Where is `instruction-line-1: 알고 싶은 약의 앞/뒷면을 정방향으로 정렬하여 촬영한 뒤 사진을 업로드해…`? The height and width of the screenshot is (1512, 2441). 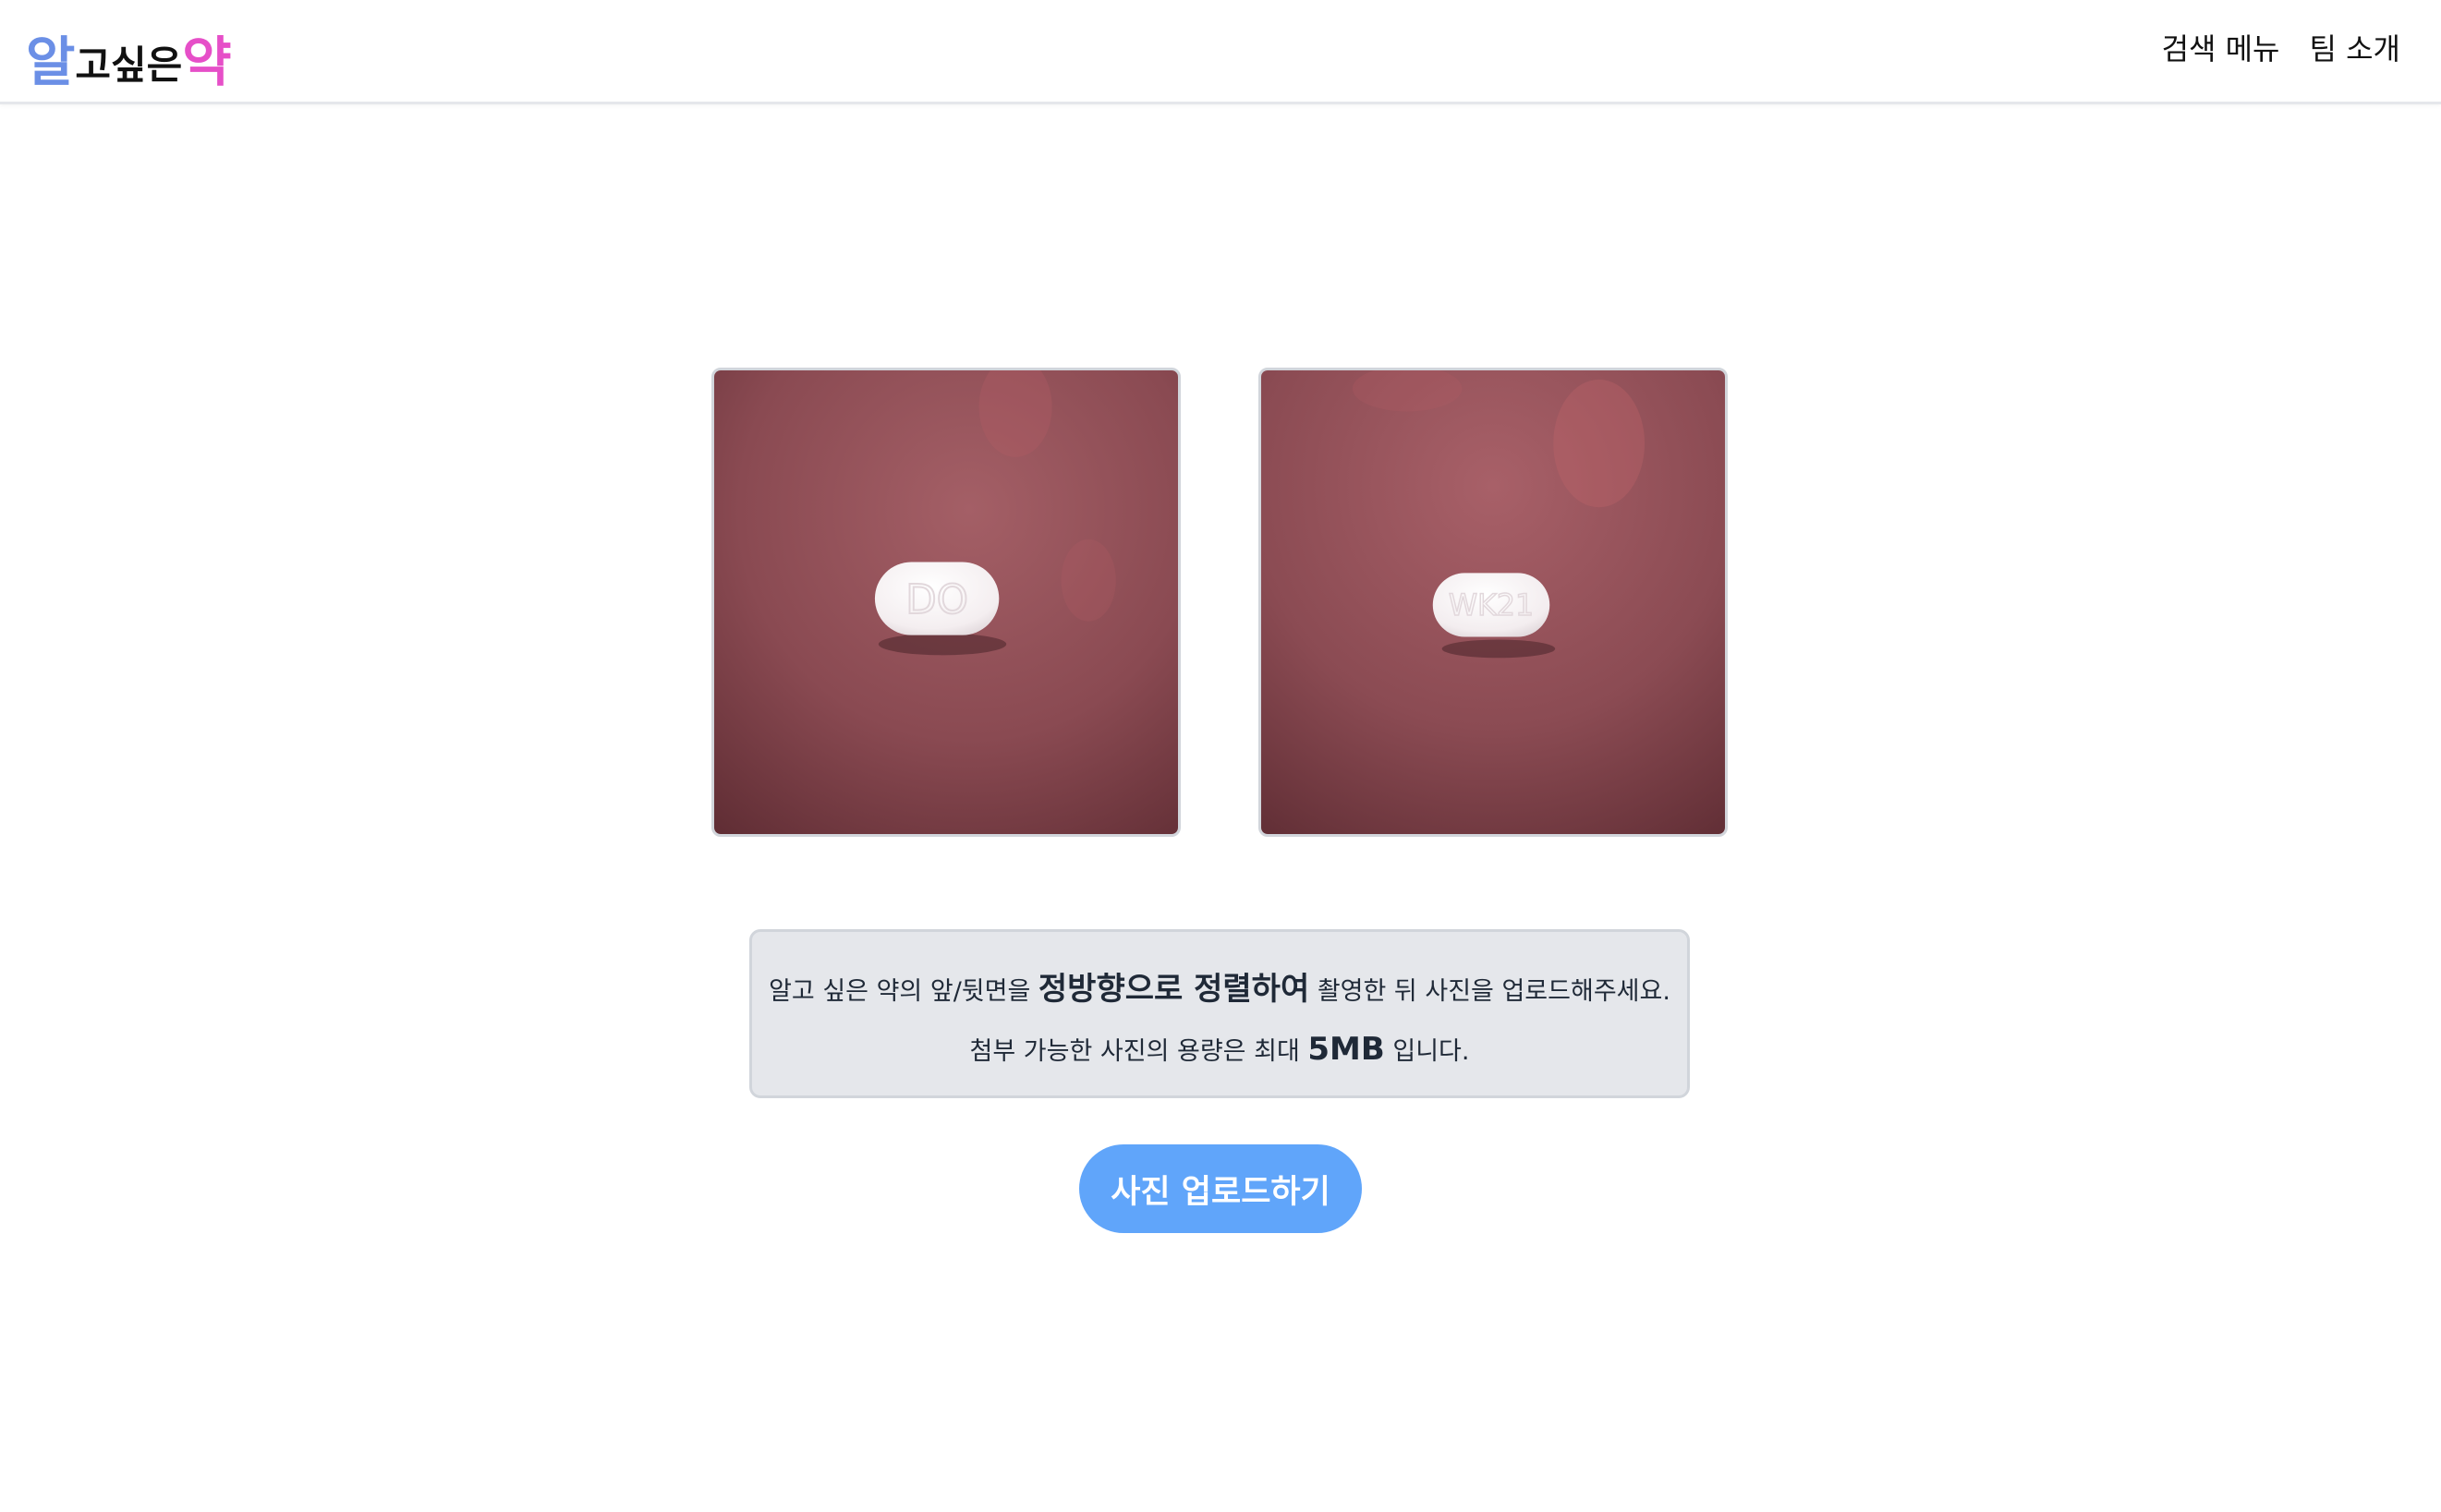 instruction-line-1: 알고 싶은 약의 앞/뒷면을 정방향으로 정렬하여 촬영한 뒤 사진을 업로드해… is located at coordinates (1220, 986).